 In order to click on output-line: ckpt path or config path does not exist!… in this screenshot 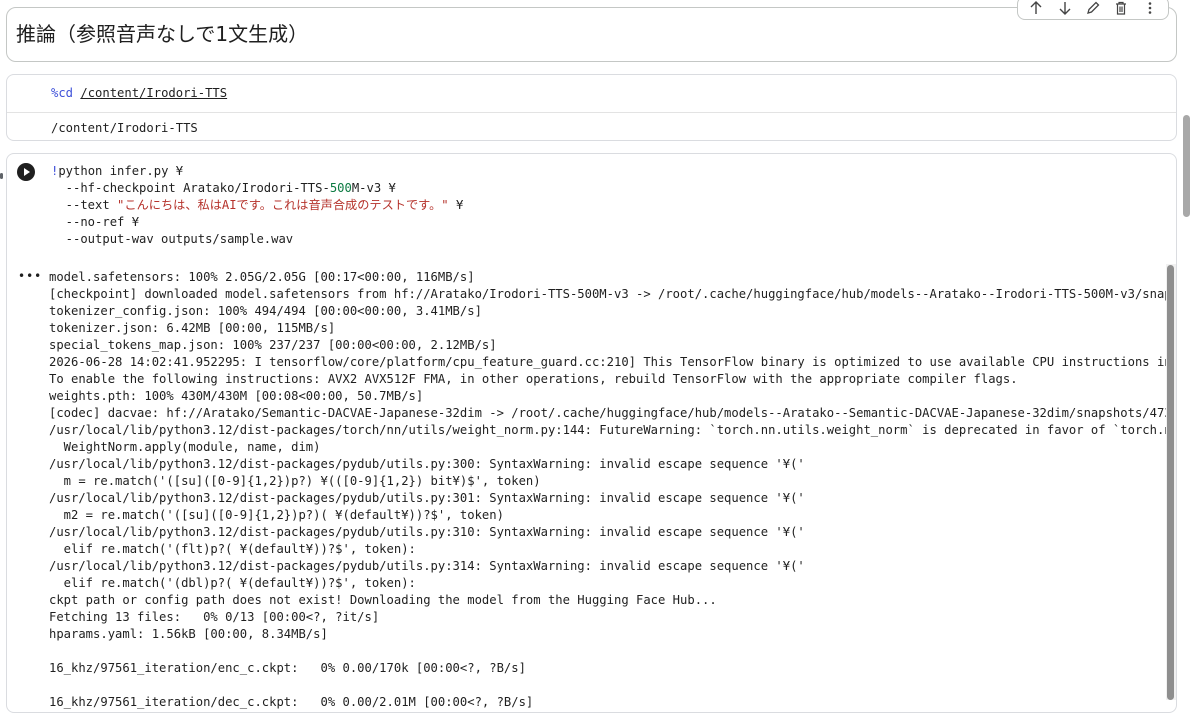, I will do `click(383, 600)`.